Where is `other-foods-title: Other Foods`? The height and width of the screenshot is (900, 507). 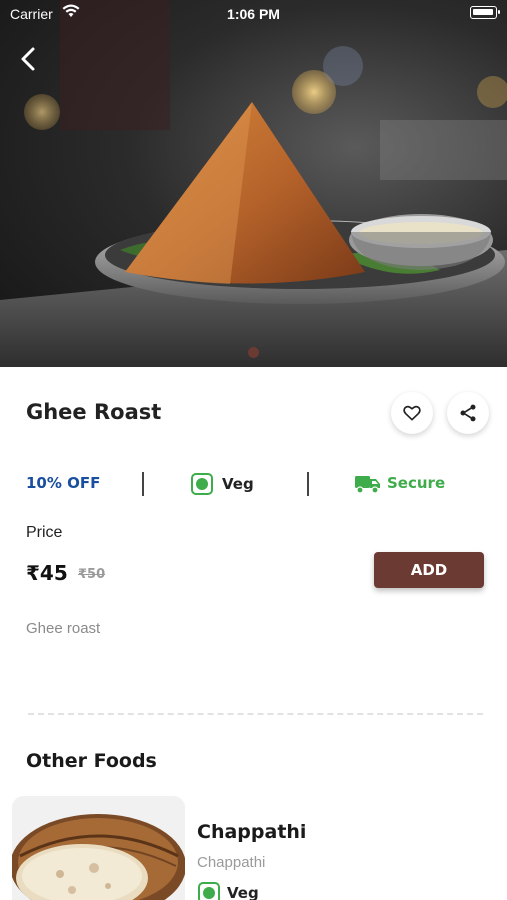 other-foods-title: Other Foods is located at coordinates (91, 761).